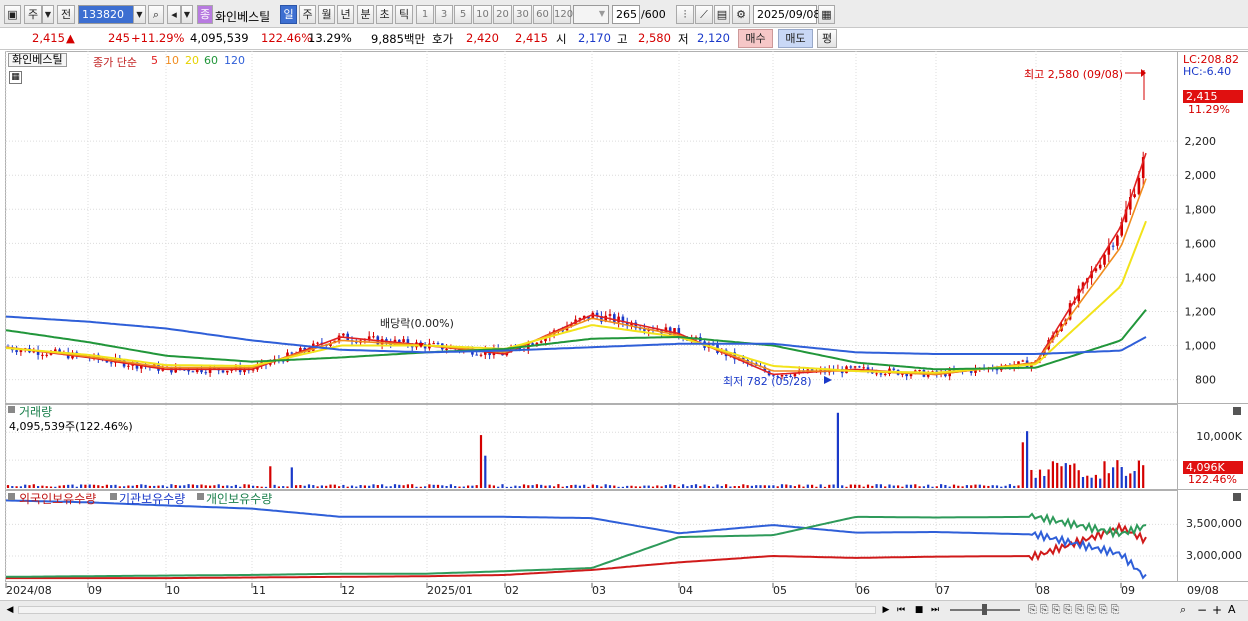 The height and width of the screenshot is (621, 1248). I want to click on magnifier-icon: ⌕, so click(1187, 610).